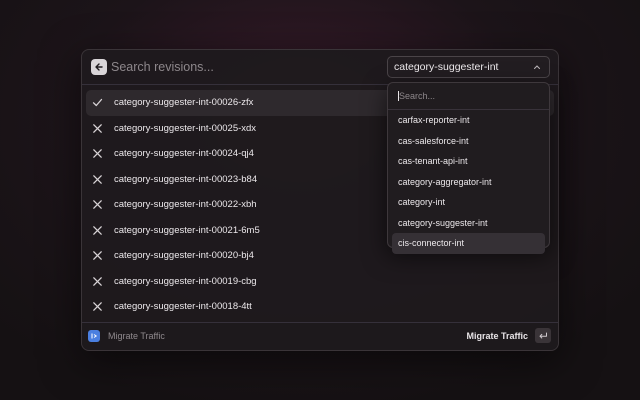 This screenshot has height=400, width=640. I want to click on dropdown-option: category-suggester-int, so click(468, 223).